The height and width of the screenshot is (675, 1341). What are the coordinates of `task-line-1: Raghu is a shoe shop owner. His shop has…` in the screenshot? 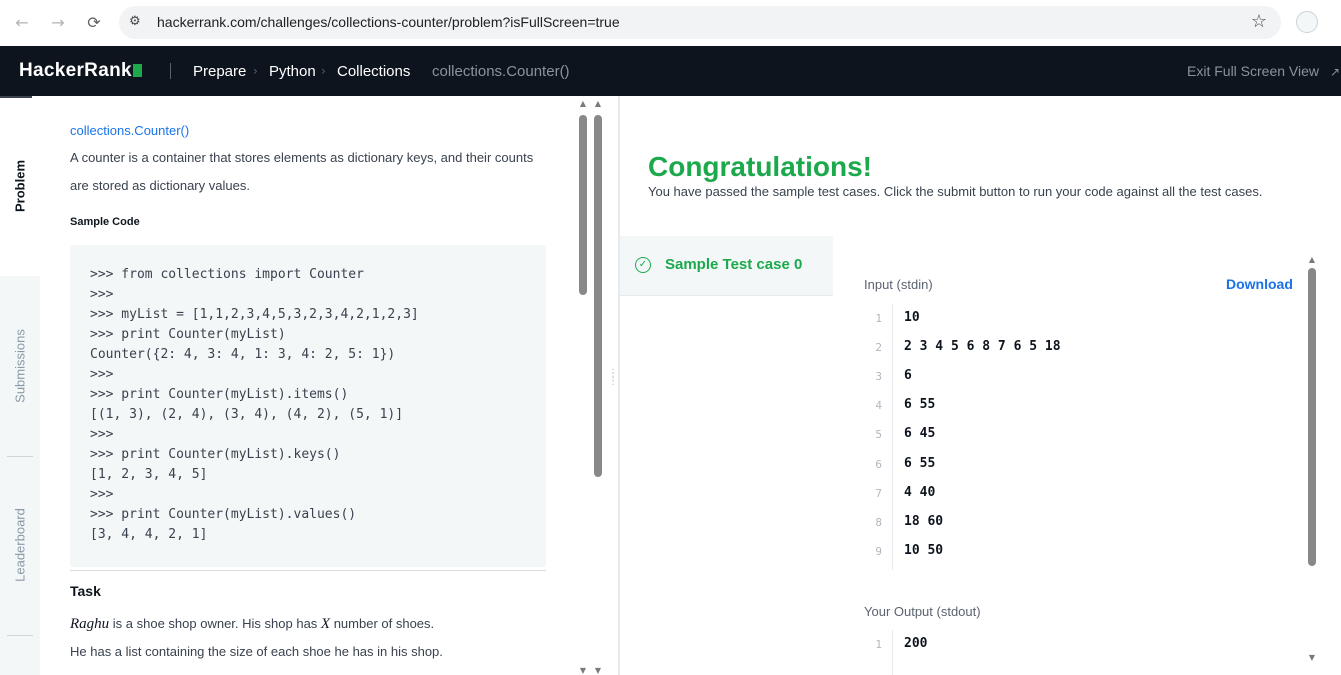 It's located at (305, 624).